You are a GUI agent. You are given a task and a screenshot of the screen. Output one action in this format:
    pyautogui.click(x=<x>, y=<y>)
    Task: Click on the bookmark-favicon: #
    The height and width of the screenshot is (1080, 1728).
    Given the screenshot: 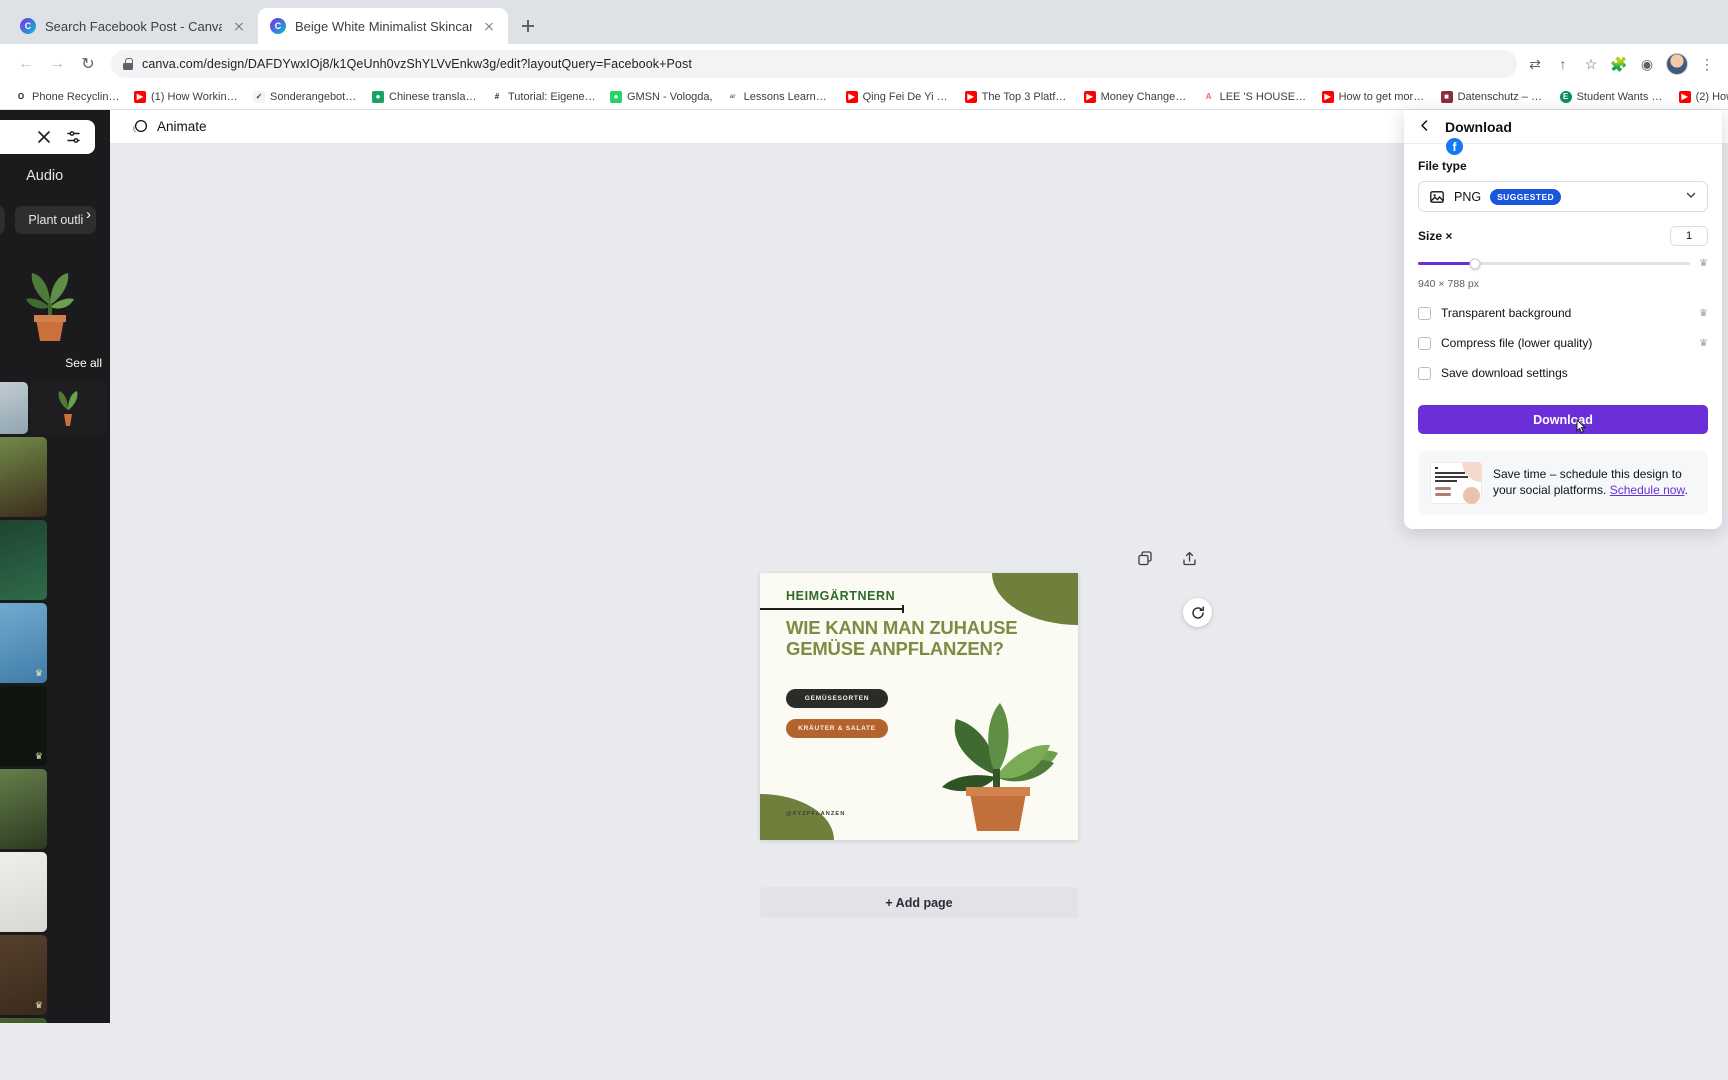 What is the action you would take?
    pyautogui.click(x=497, y=96)
    